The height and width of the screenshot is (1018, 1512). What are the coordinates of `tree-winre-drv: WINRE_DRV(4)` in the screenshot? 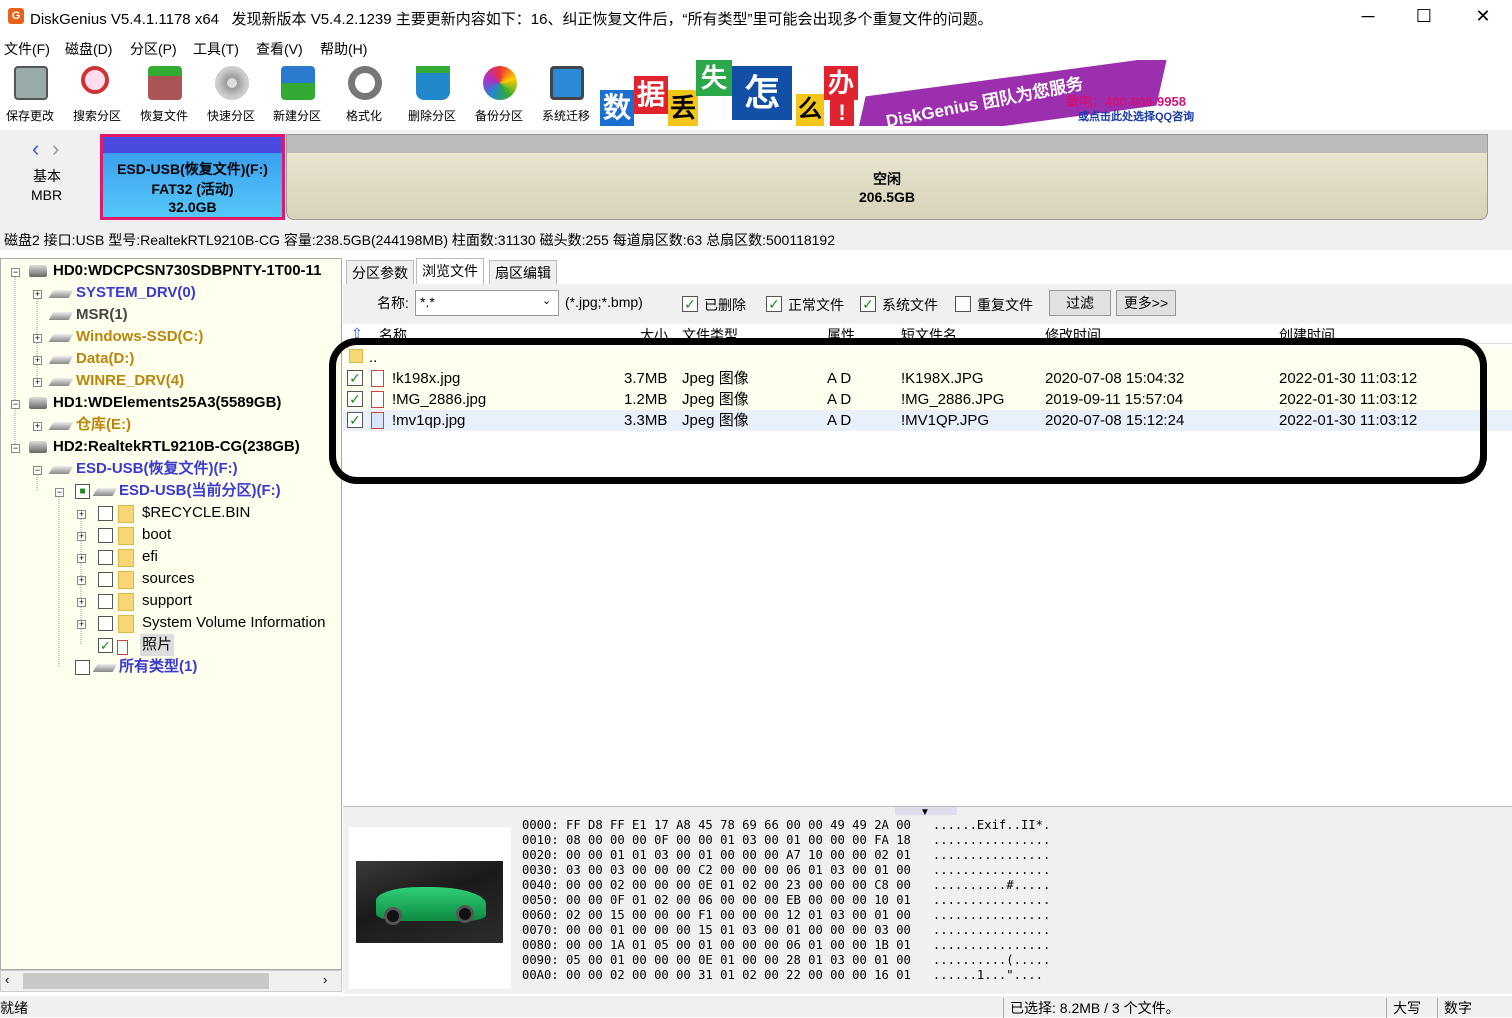 It's located at (130, 381).